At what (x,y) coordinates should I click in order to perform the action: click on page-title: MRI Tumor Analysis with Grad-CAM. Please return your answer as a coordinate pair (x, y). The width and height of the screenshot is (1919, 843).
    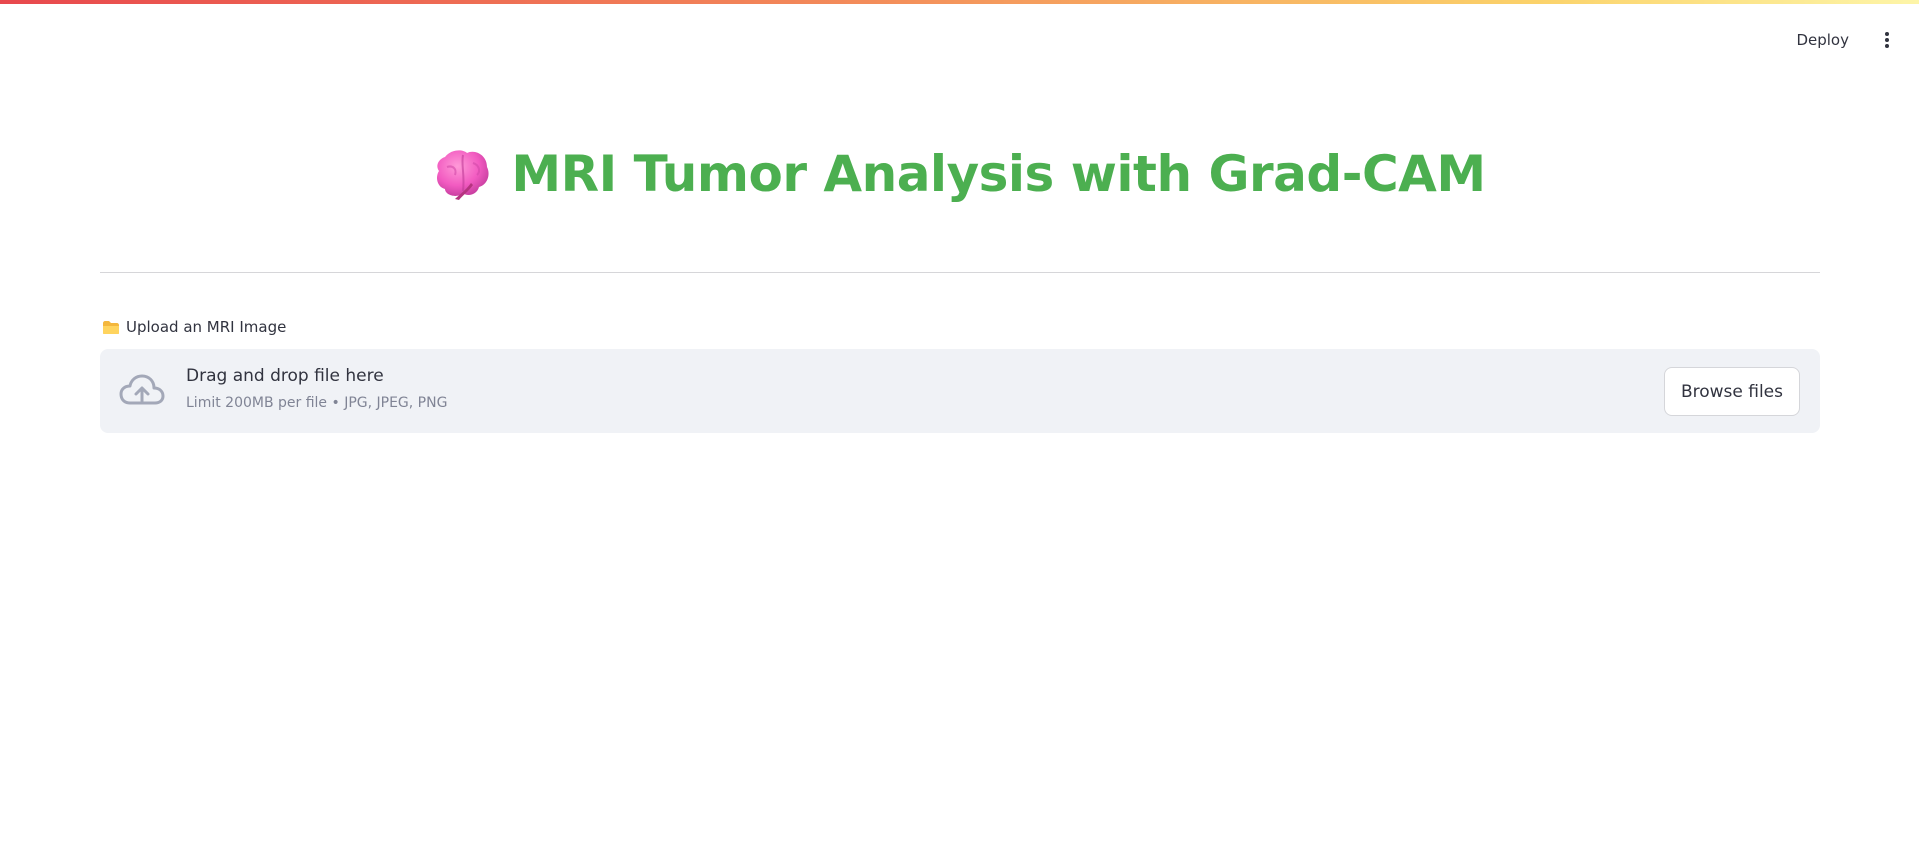
    Looking at the image, I should click on (998, 174).